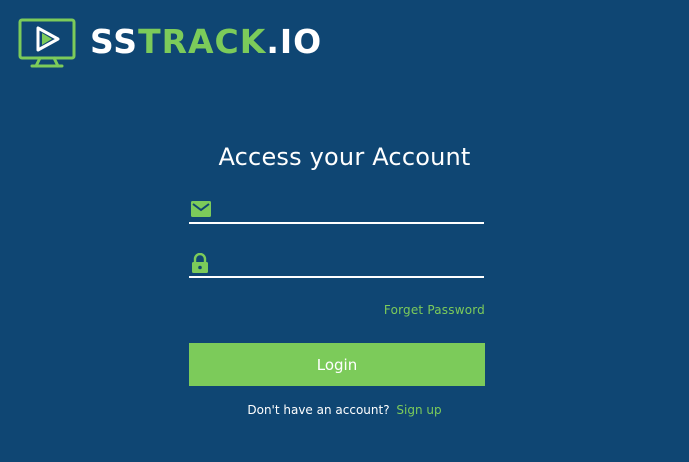 The image size is (689, 462). I want to click on login-button: Login, so click(337, 364).